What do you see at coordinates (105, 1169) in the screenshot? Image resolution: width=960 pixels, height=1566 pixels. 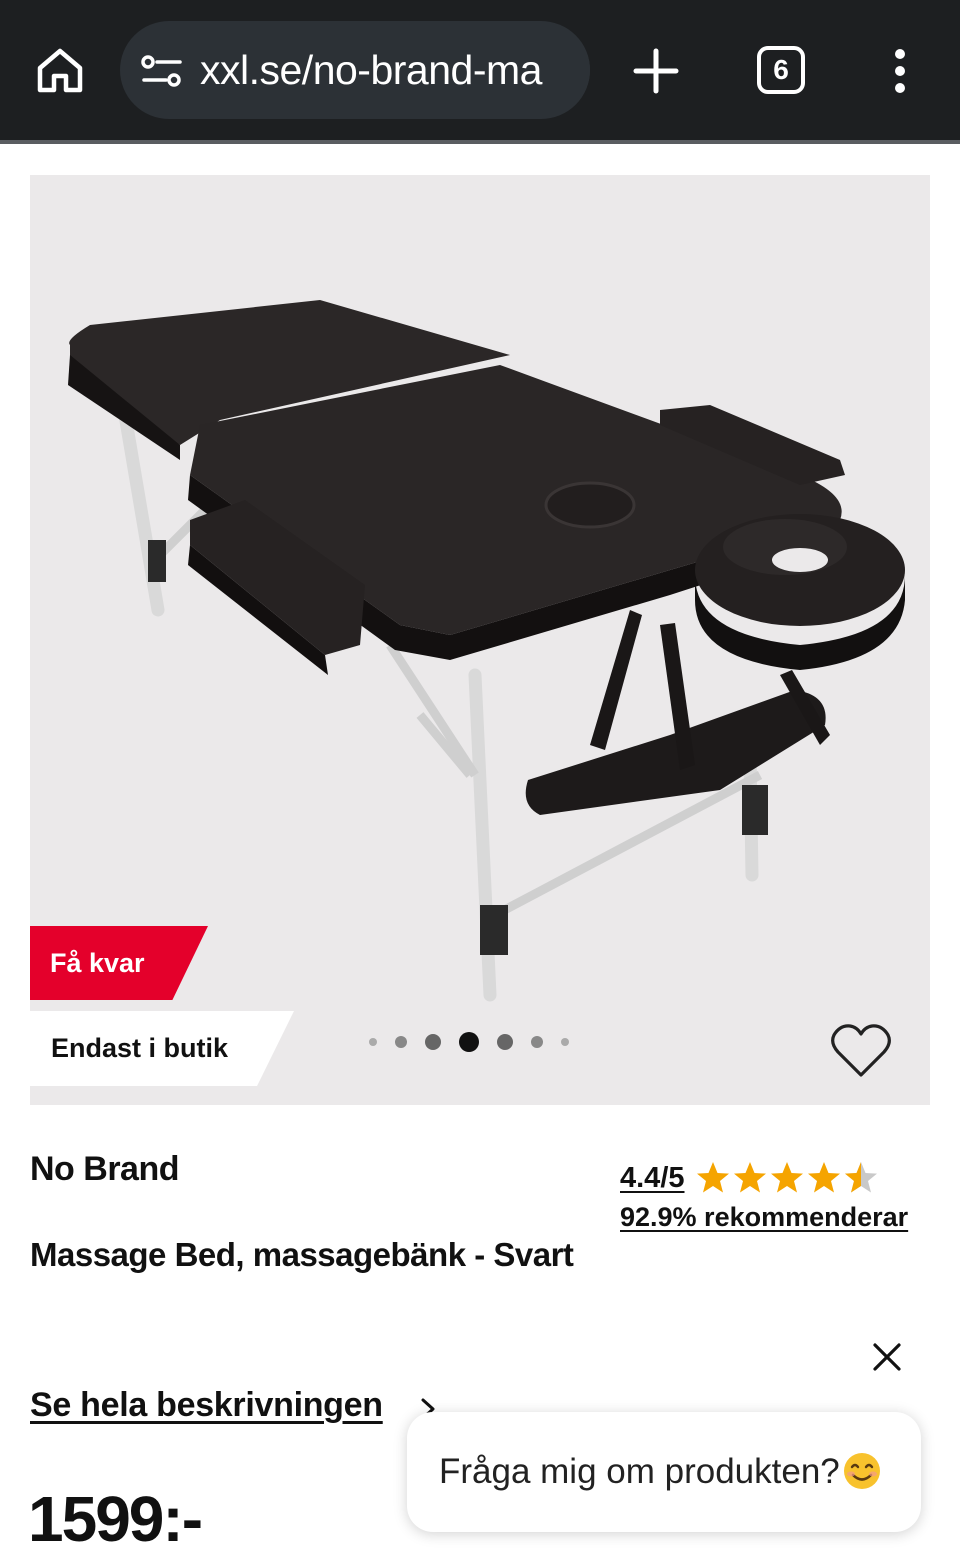 I see `product-brand: No Brand` at bounding box center [105, 1169].